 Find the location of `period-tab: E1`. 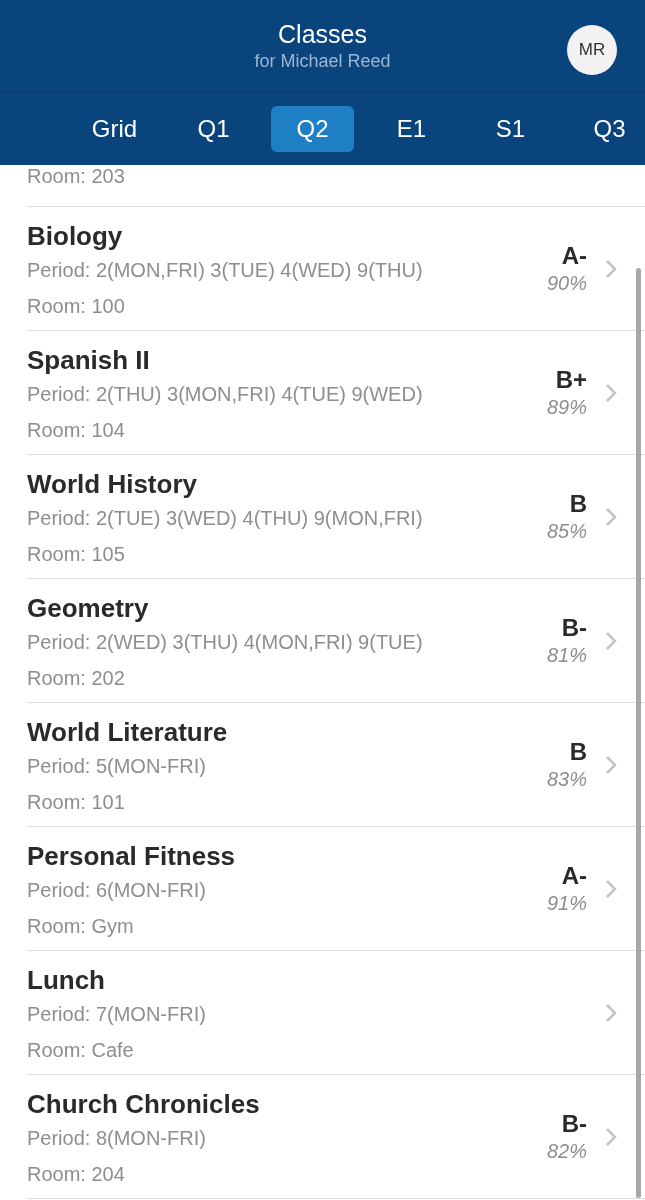

period-tab: E1 is located at coordinates (411, 129).